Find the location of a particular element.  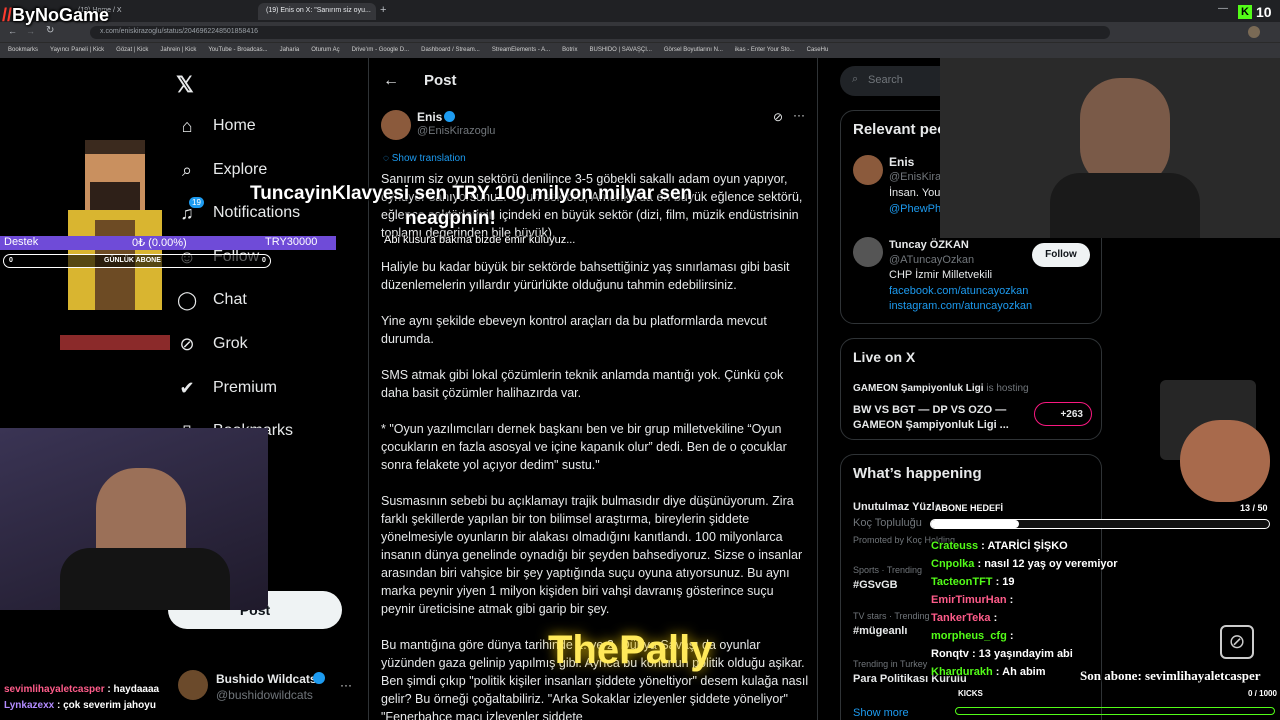

verified-icon is located at coordinates (449, 116).